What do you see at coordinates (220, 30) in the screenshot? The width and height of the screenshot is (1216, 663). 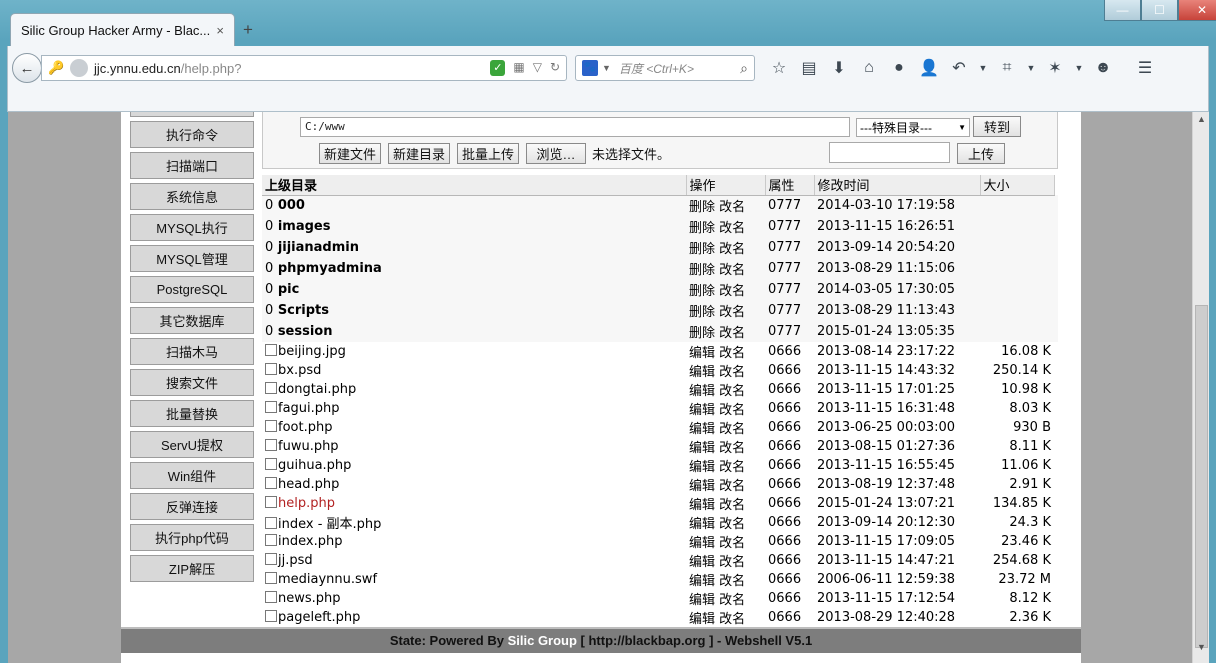 I see `tab-close-icon: ×` at bounding box center [220, 30].